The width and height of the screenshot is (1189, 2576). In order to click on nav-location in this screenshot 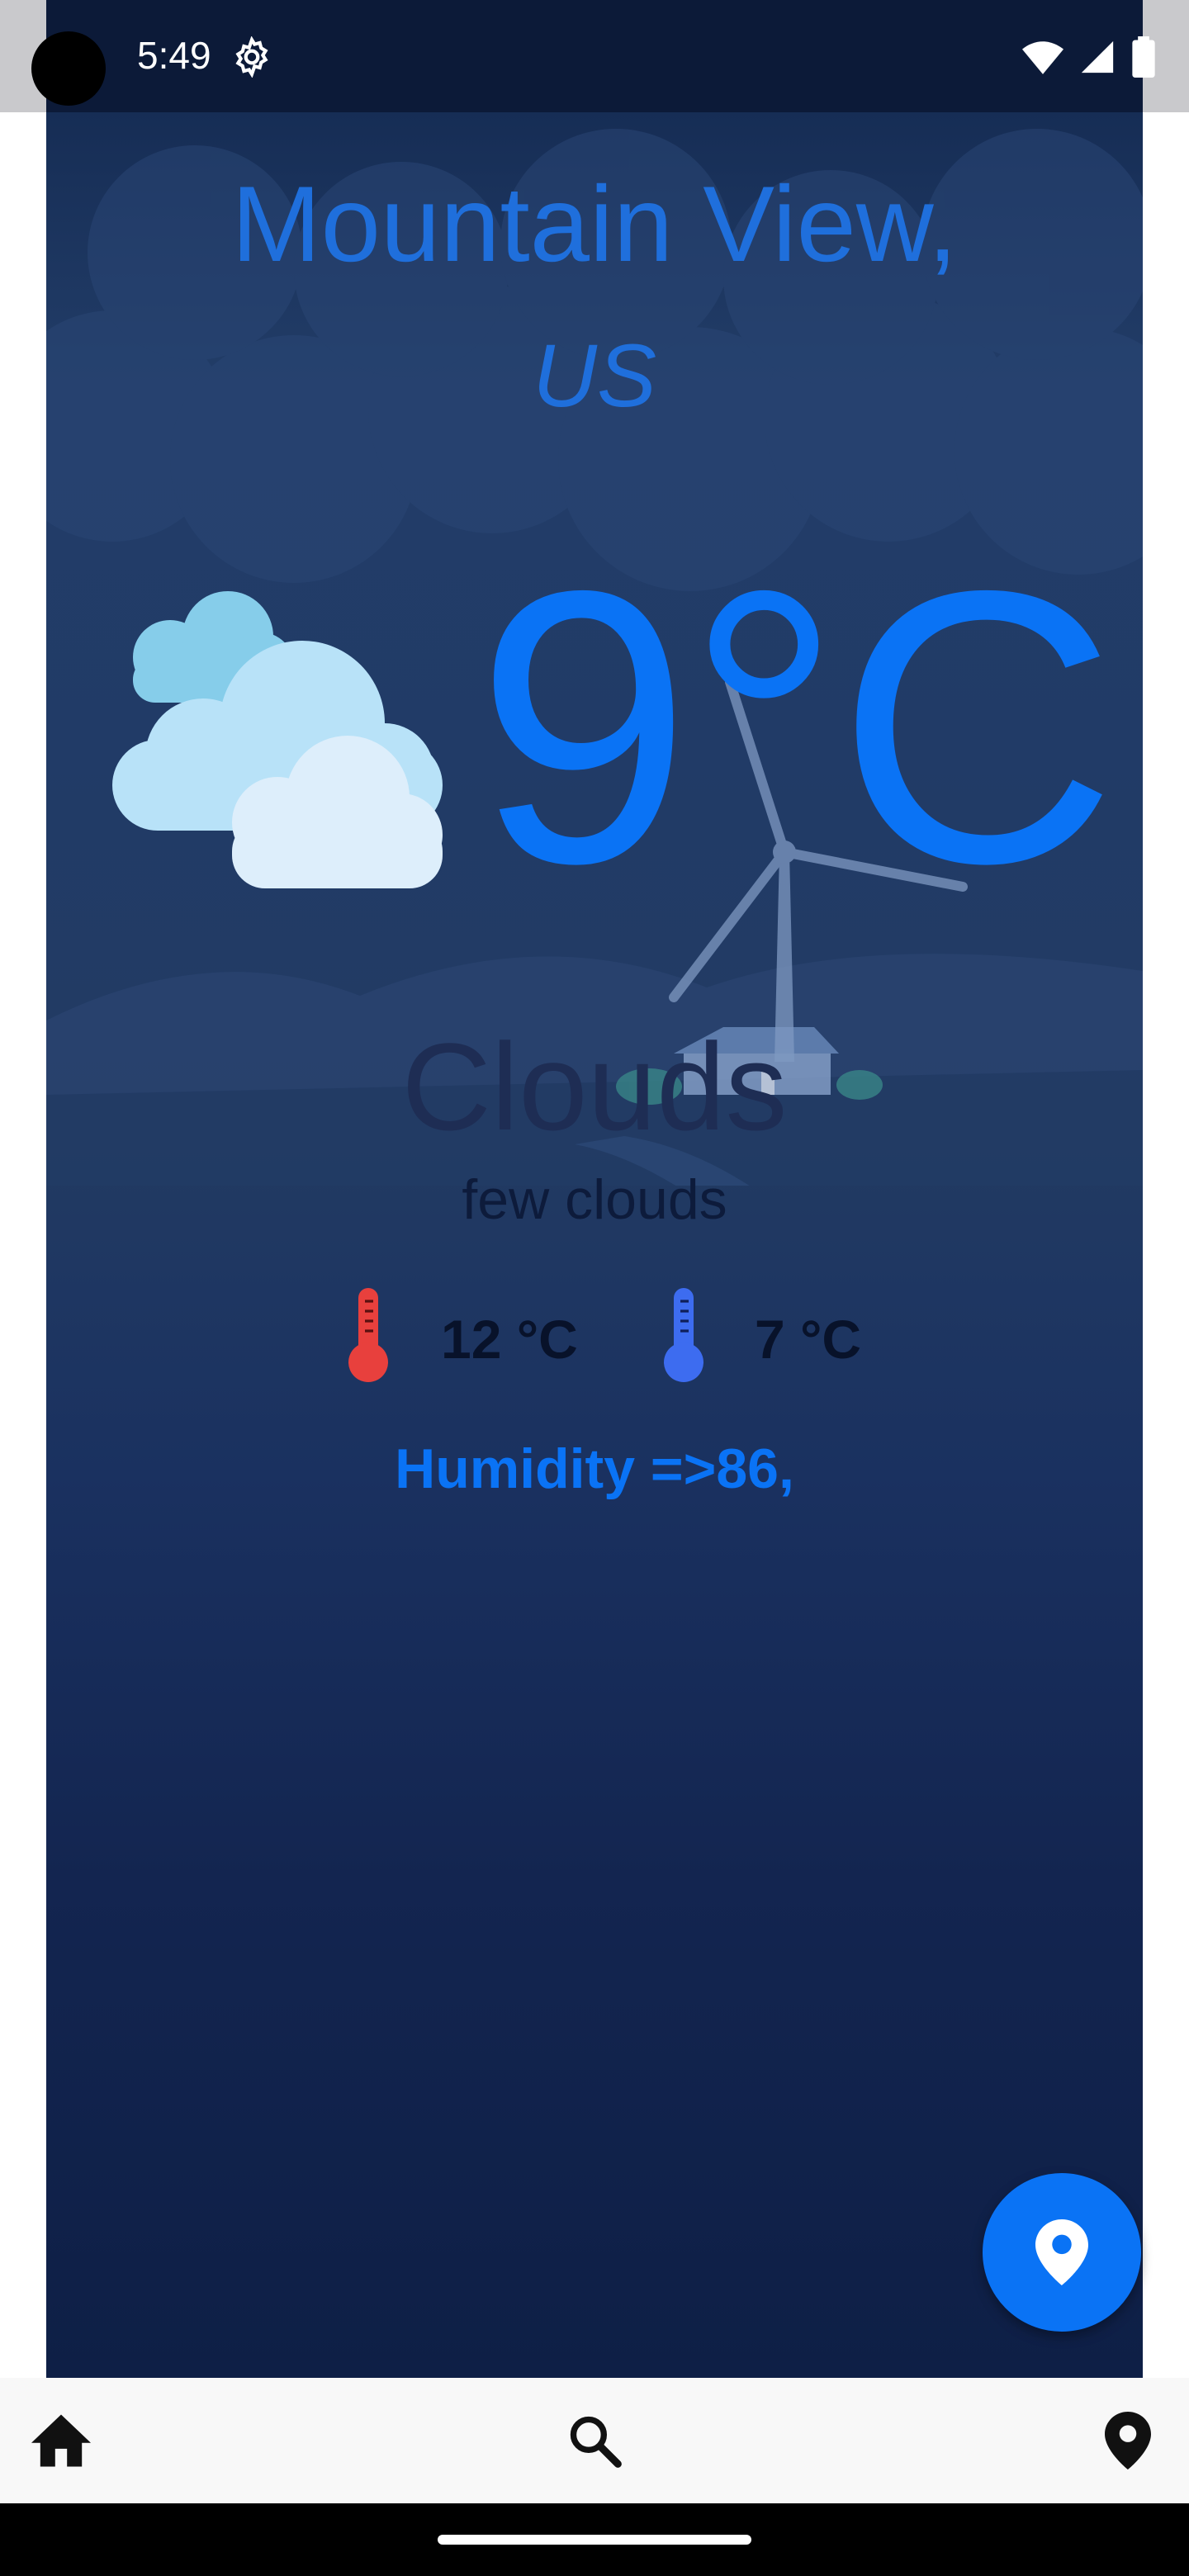, I will do `click(1128, 2441)`.